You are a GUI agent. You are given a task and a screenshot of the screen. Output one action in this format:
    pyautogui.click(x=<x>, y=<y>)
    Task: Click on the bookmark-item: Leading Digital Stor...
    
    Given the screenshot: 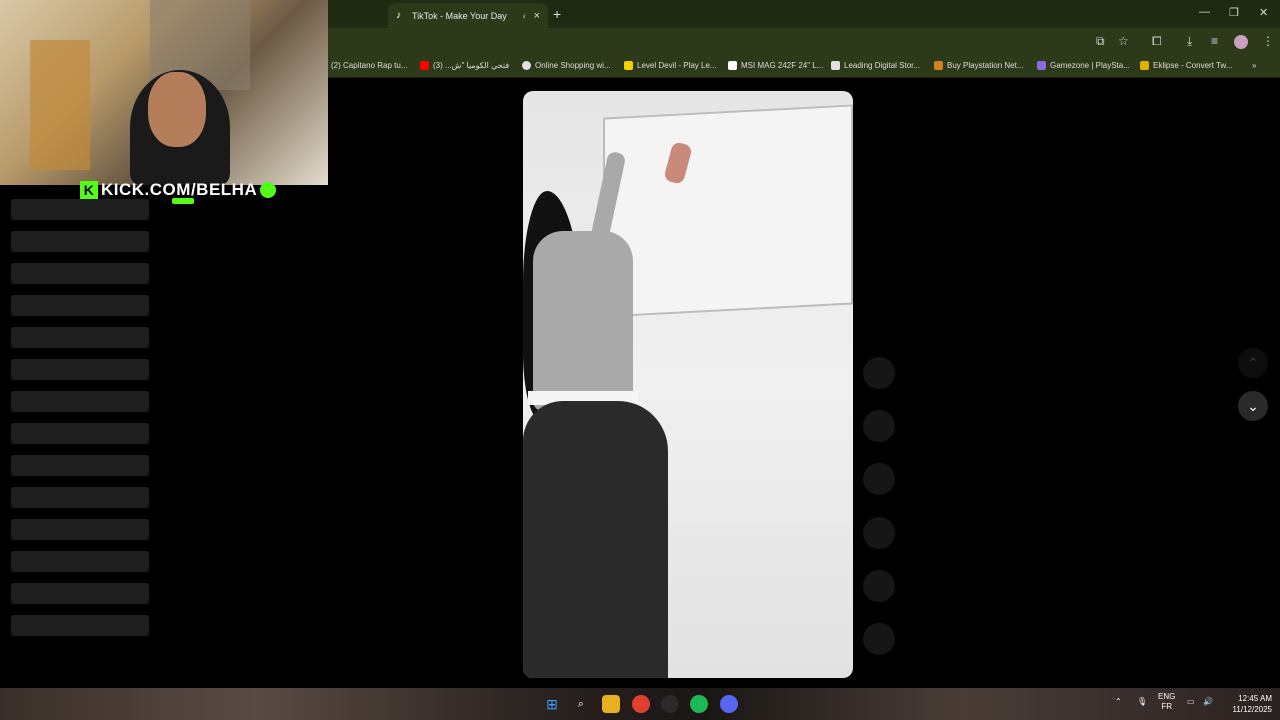 What is the action you would take?
    pyautogui.click(x=875, y=65)
    